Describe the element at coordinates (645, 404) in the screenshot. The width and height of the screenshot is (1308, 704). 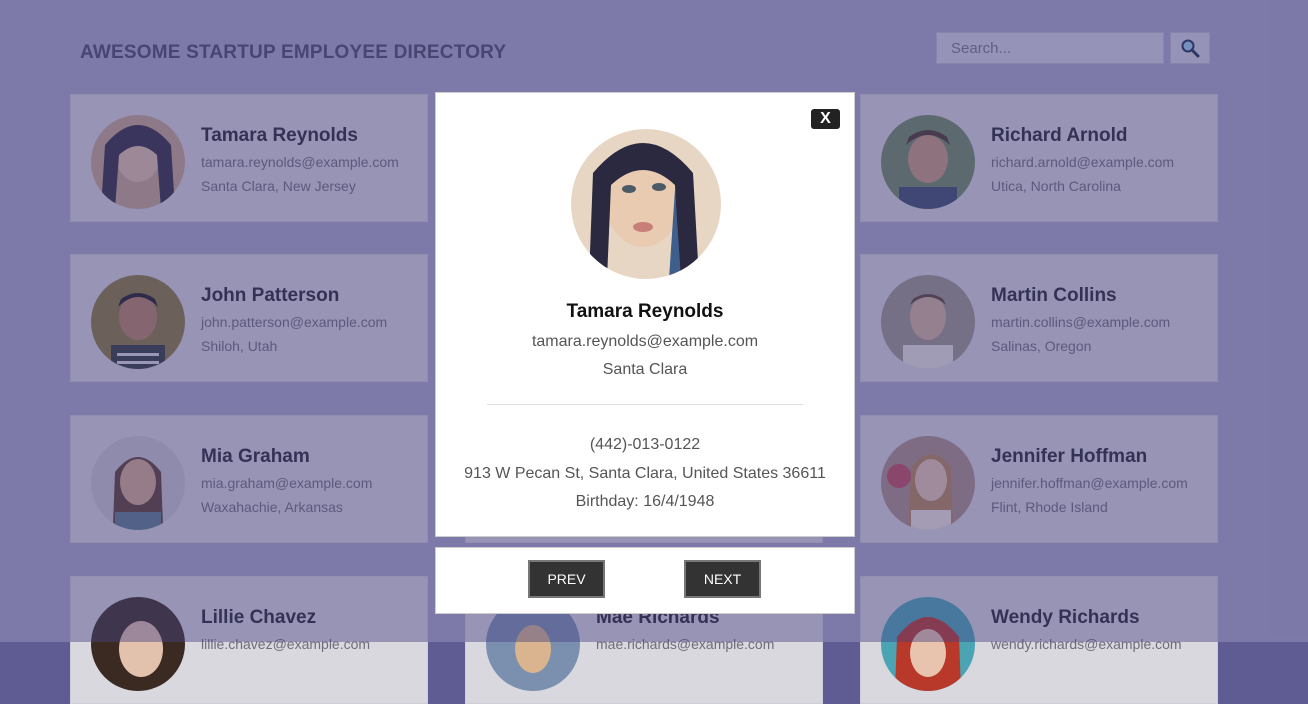
I see `modal-divider` at that location.